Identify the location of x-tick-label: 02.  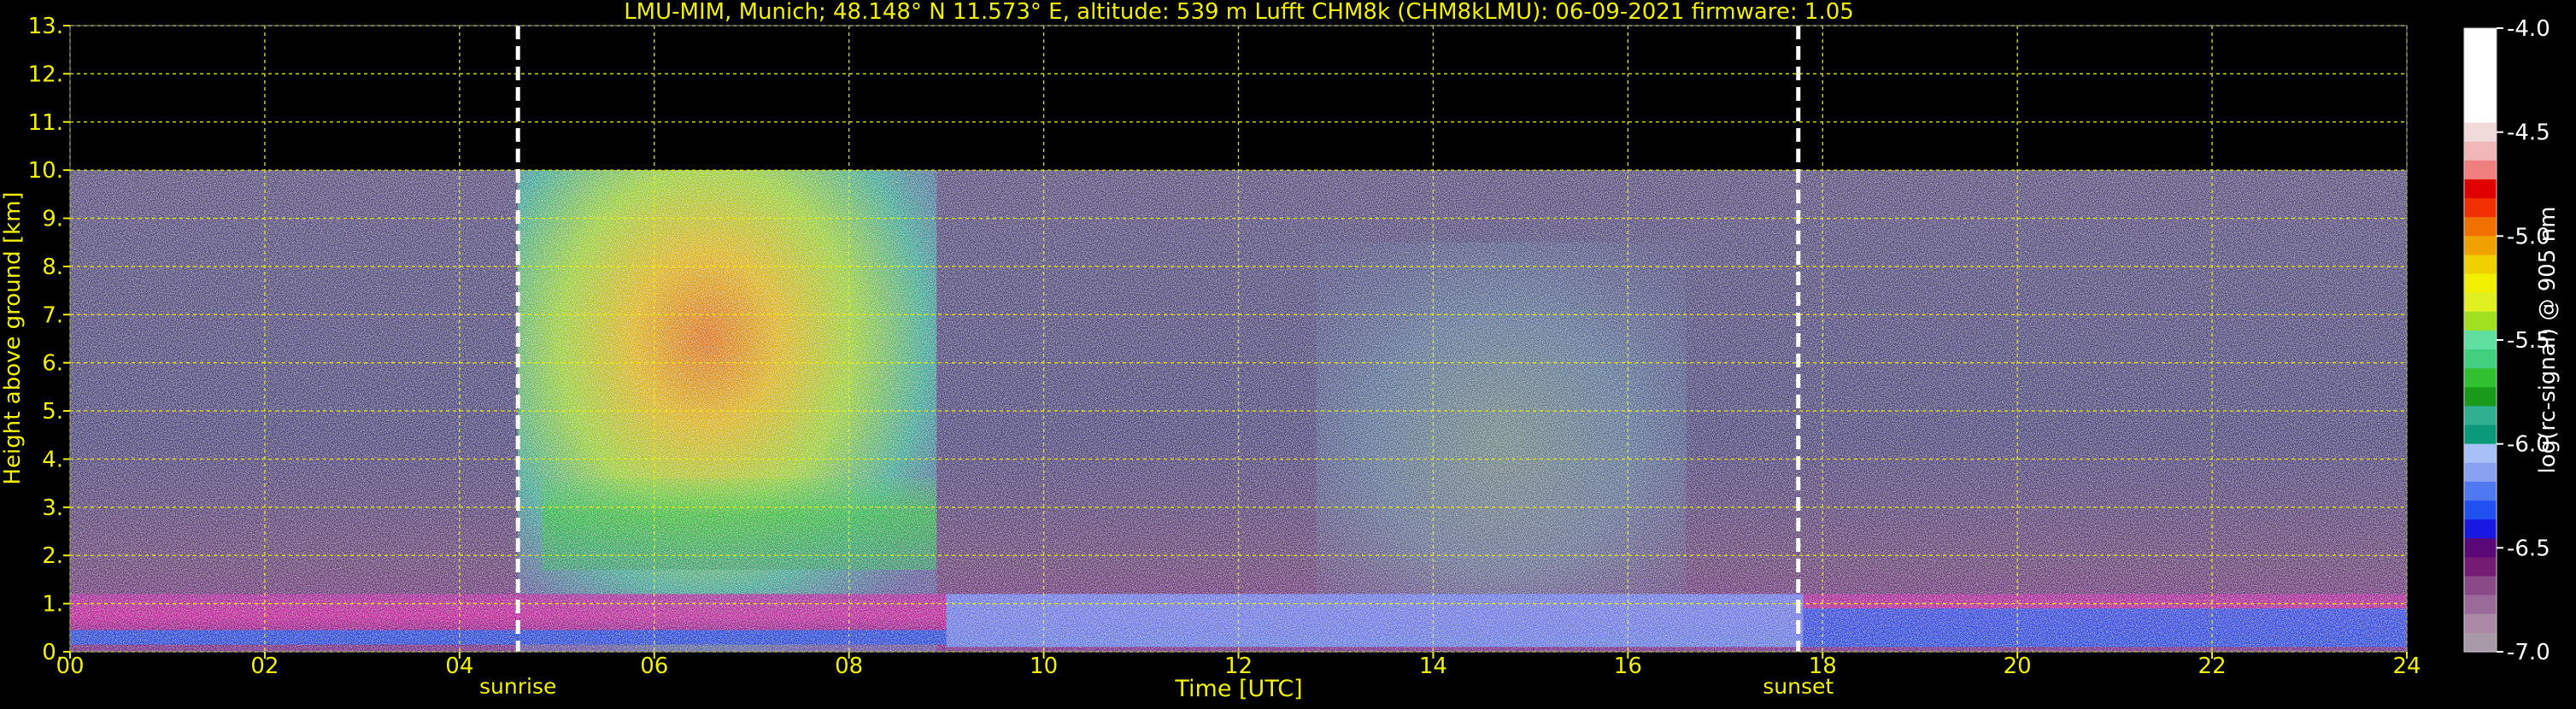
(264, 666).